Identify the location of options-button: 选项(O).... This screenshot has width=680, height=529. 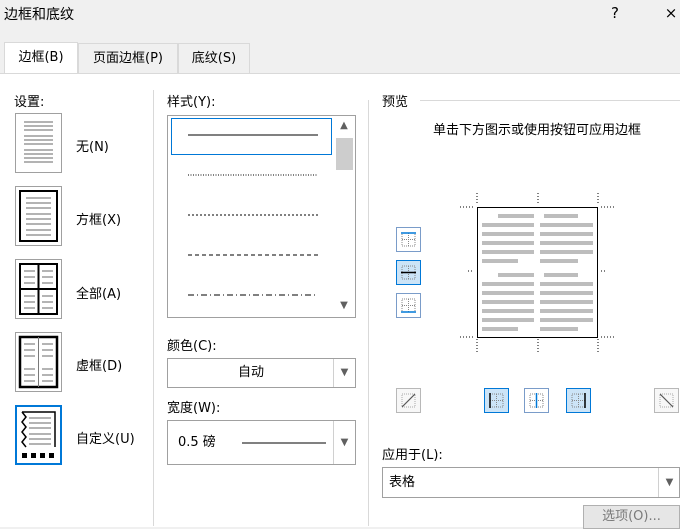
(631, 517).